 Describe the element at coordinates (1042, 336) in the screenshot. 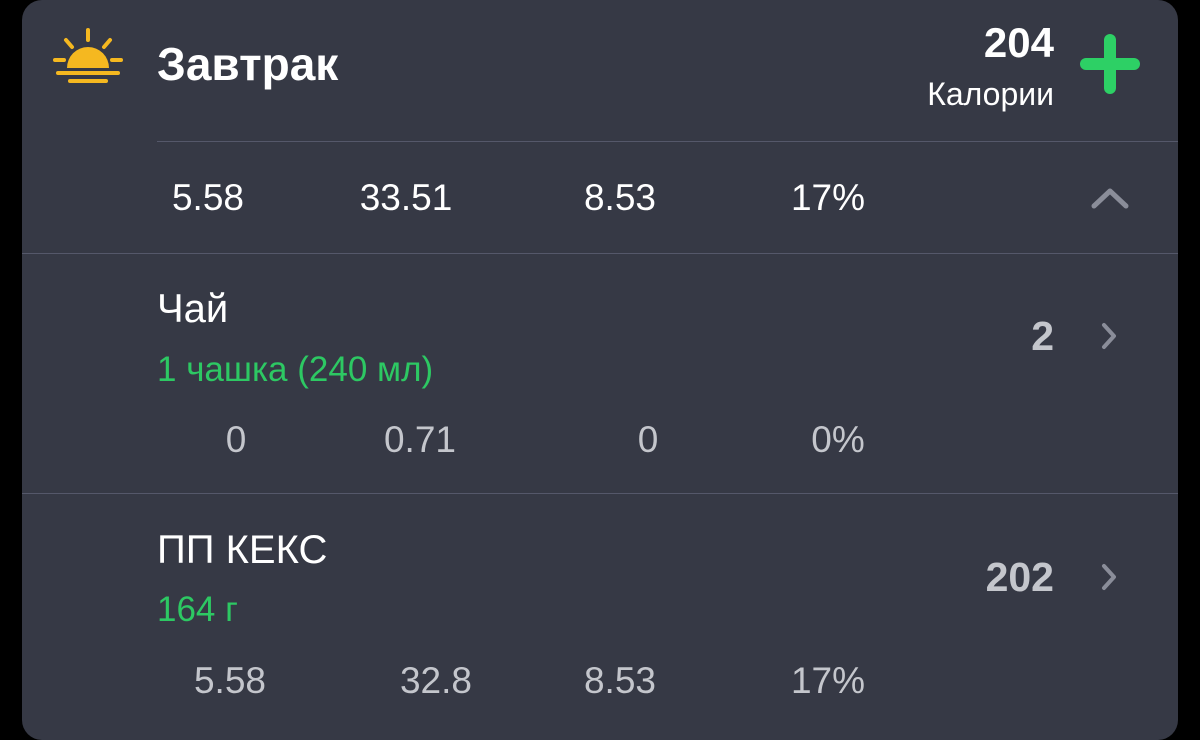

I see `food-calories: 2` at that location.